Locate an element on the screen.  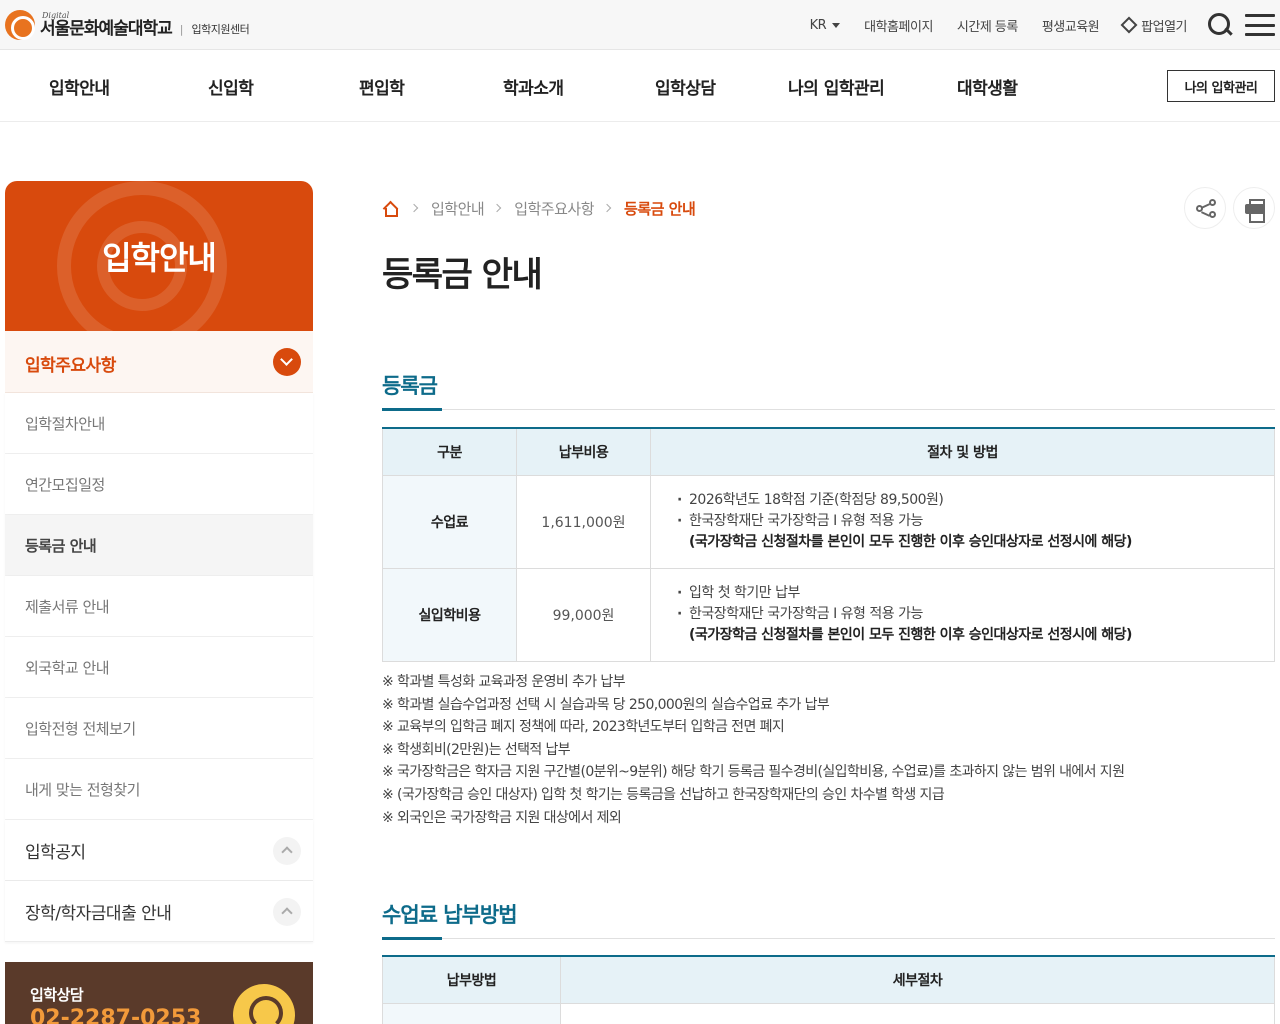
link-part-time-registration: 시간제 등록 is located at coordinates (987, 25).